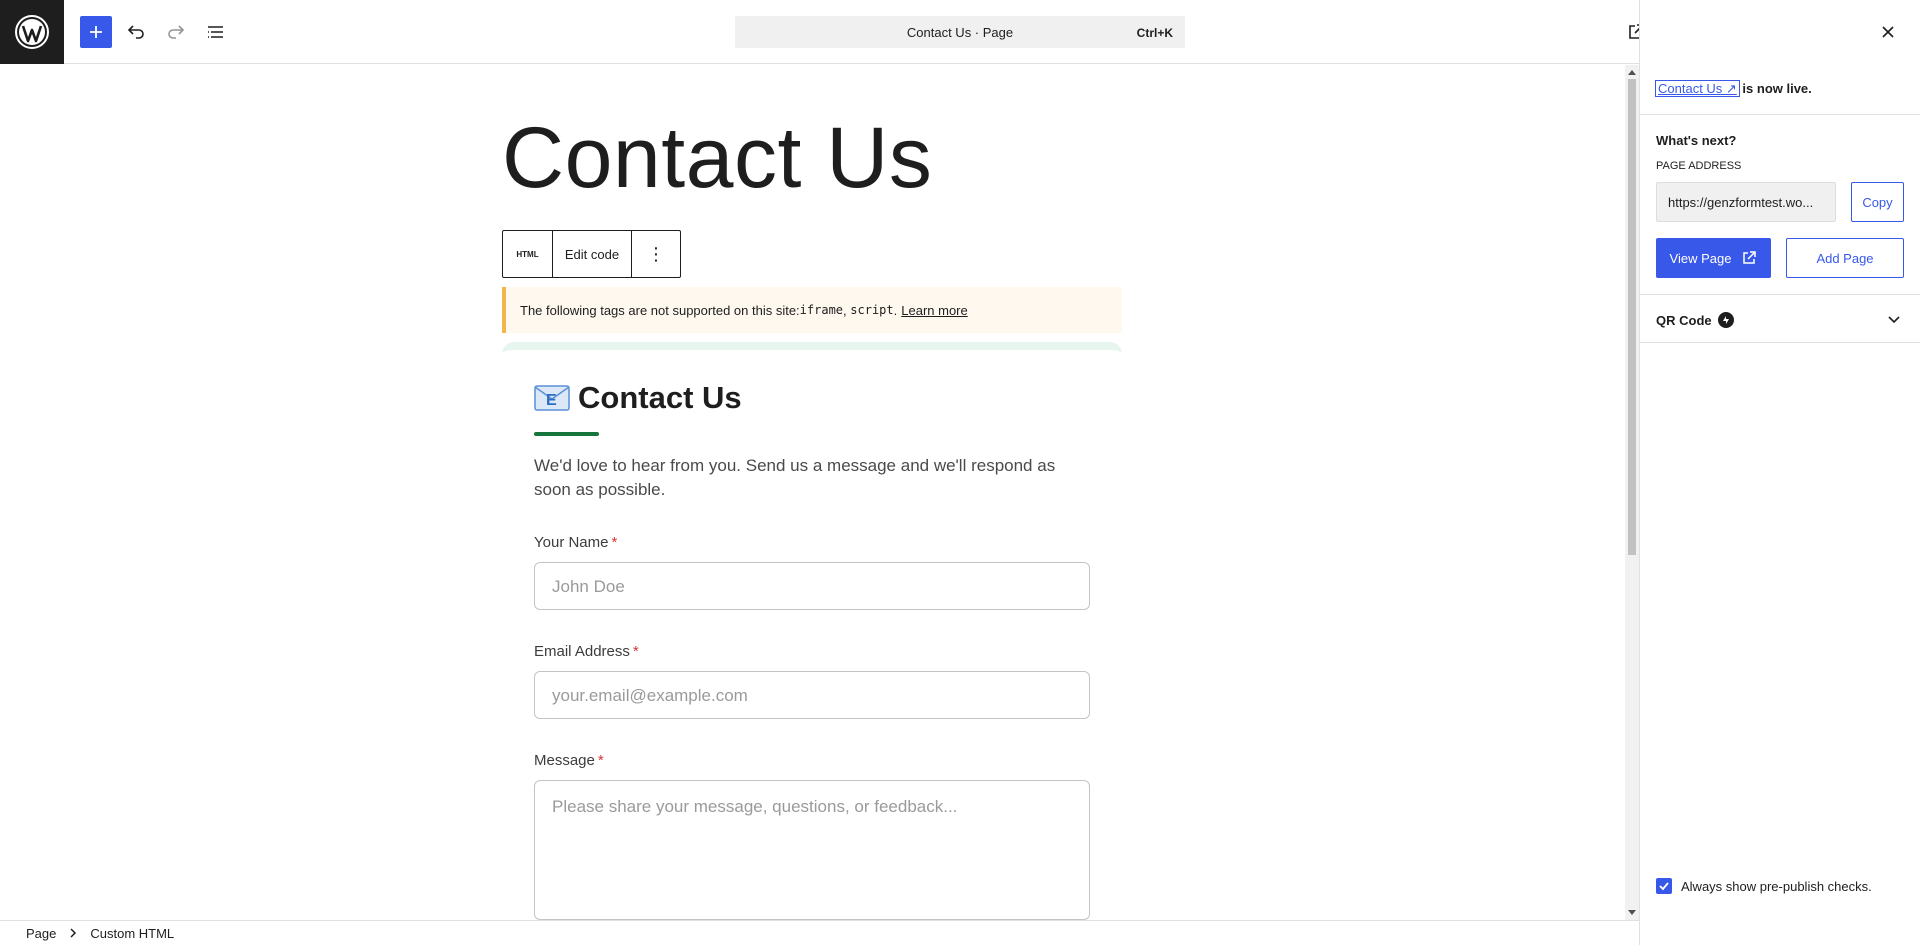  I want to click on checkmark-icon, so click(1664, 886).